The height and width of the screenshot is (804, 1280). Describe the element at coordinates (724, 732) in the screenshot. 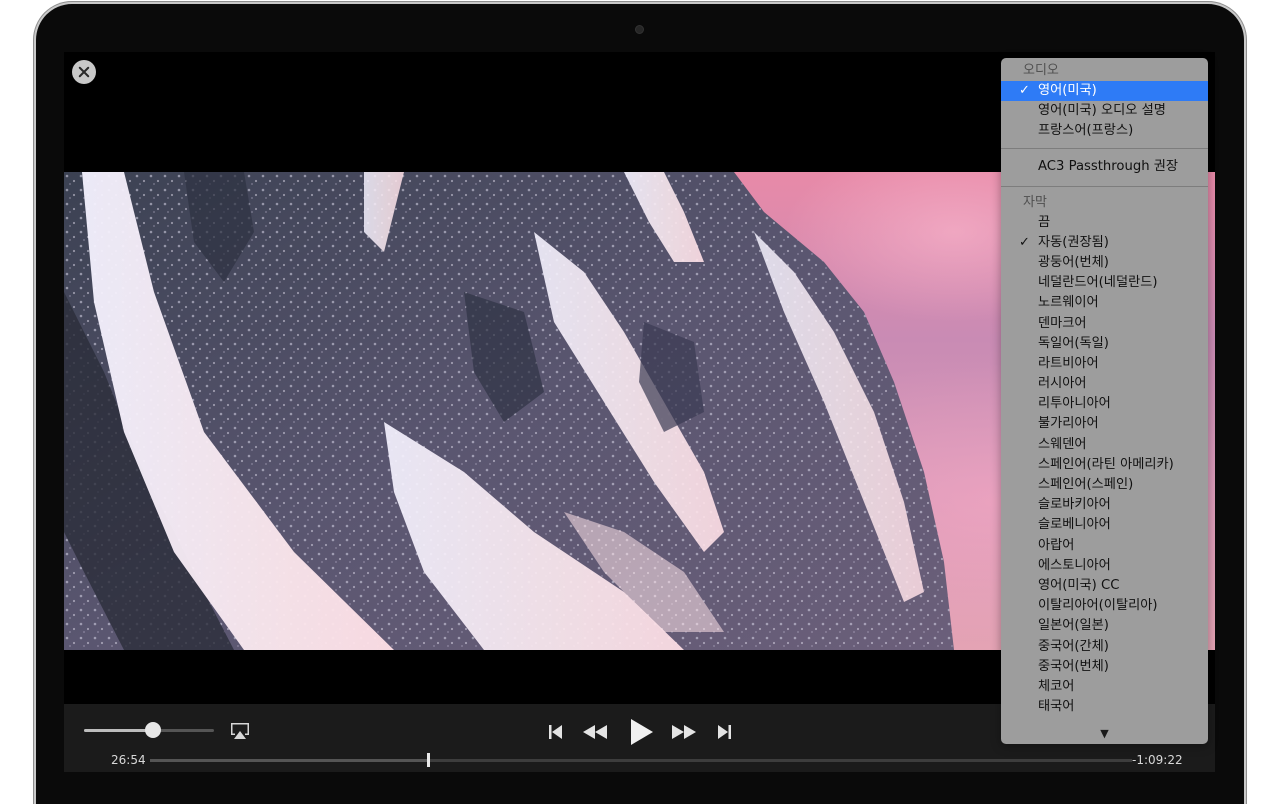

I see `skip-forward-icon` at that location.